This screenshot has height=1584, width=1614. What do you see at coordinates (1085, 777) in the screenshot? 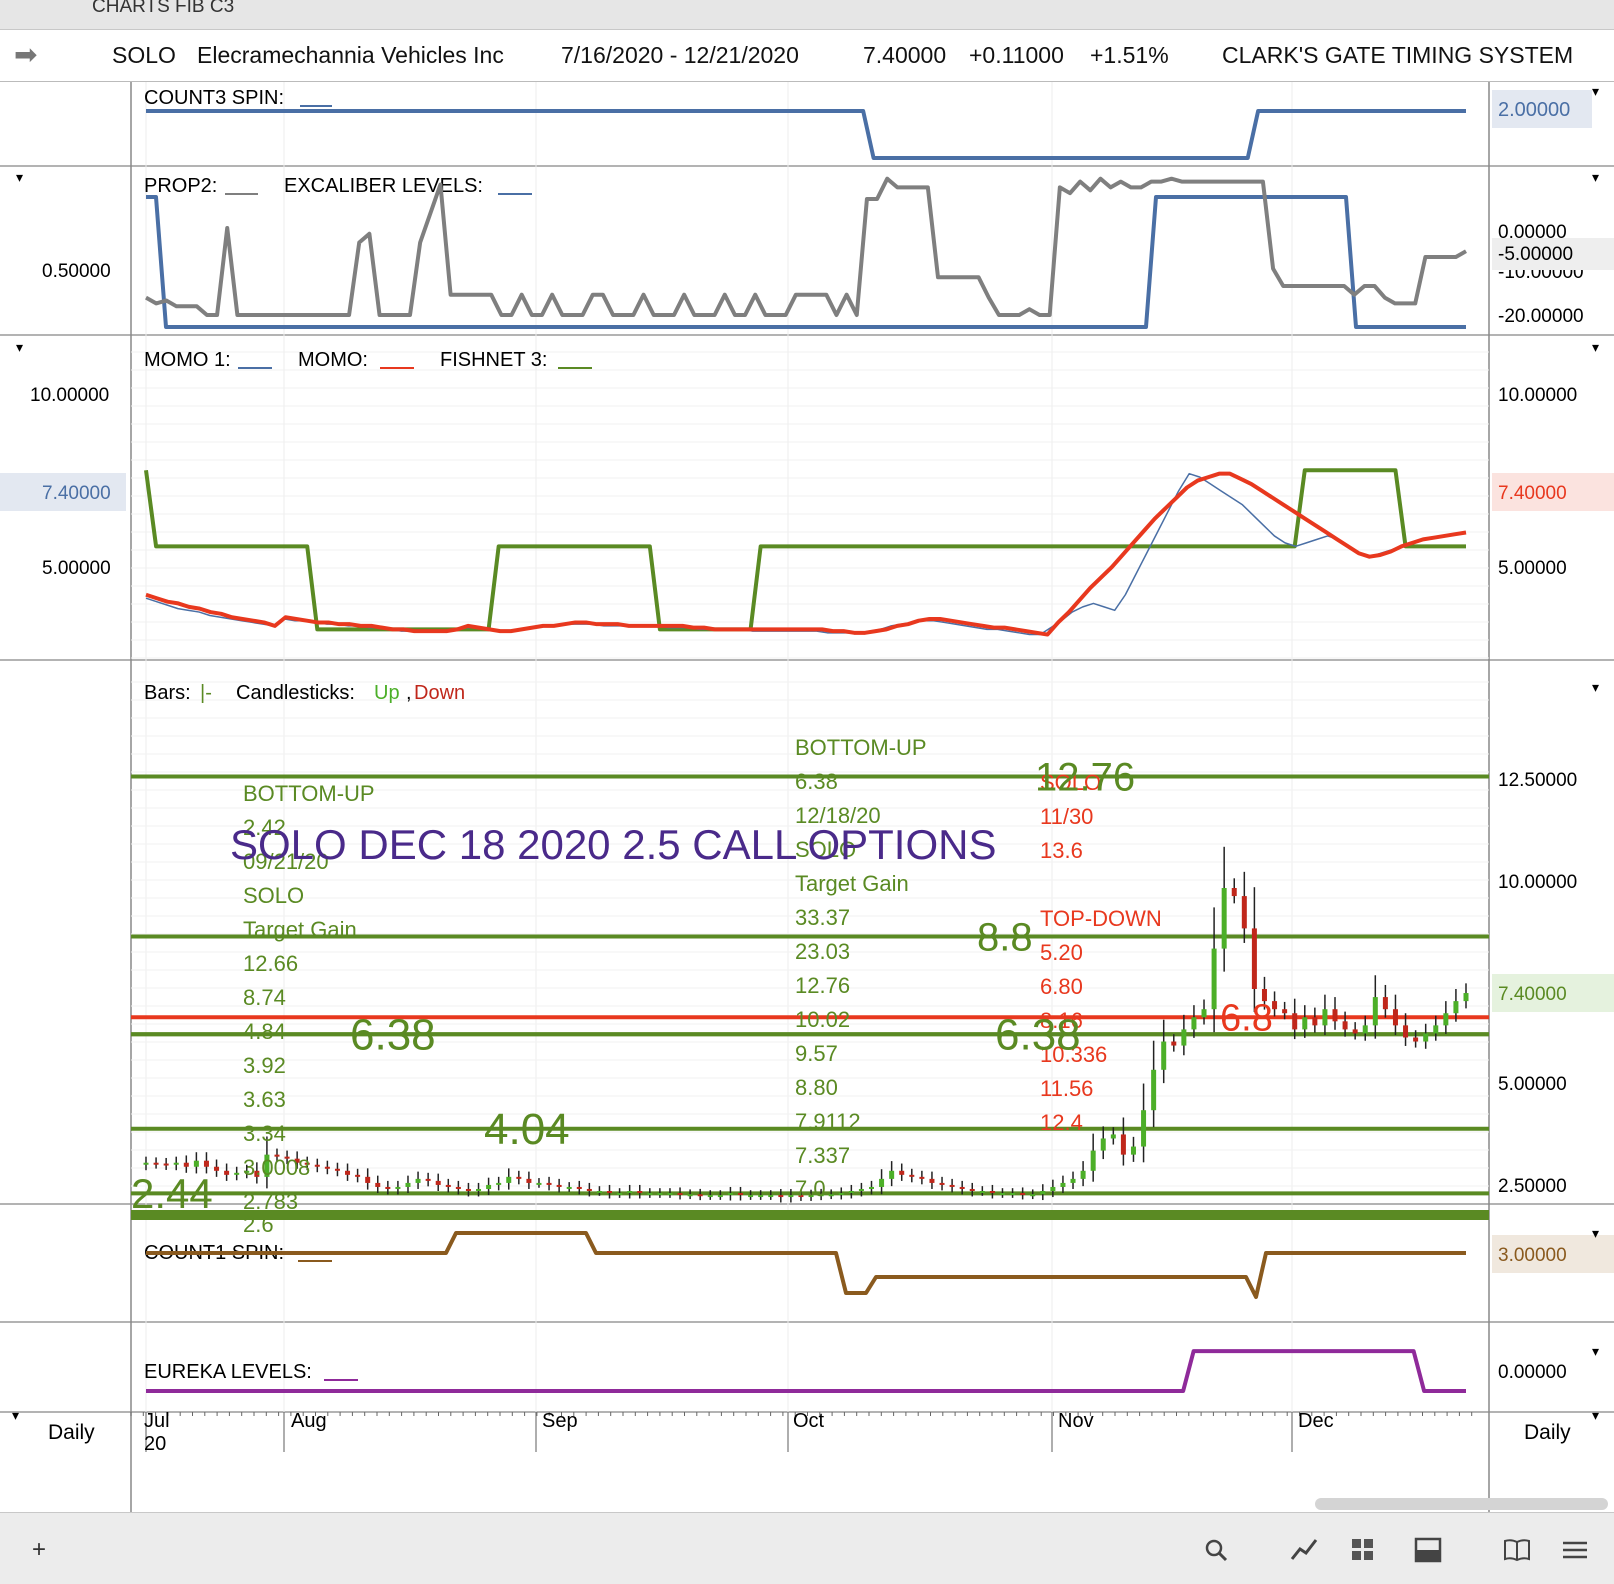
I see `level-value-label: 12.76` at bounding box center [1085, 777].